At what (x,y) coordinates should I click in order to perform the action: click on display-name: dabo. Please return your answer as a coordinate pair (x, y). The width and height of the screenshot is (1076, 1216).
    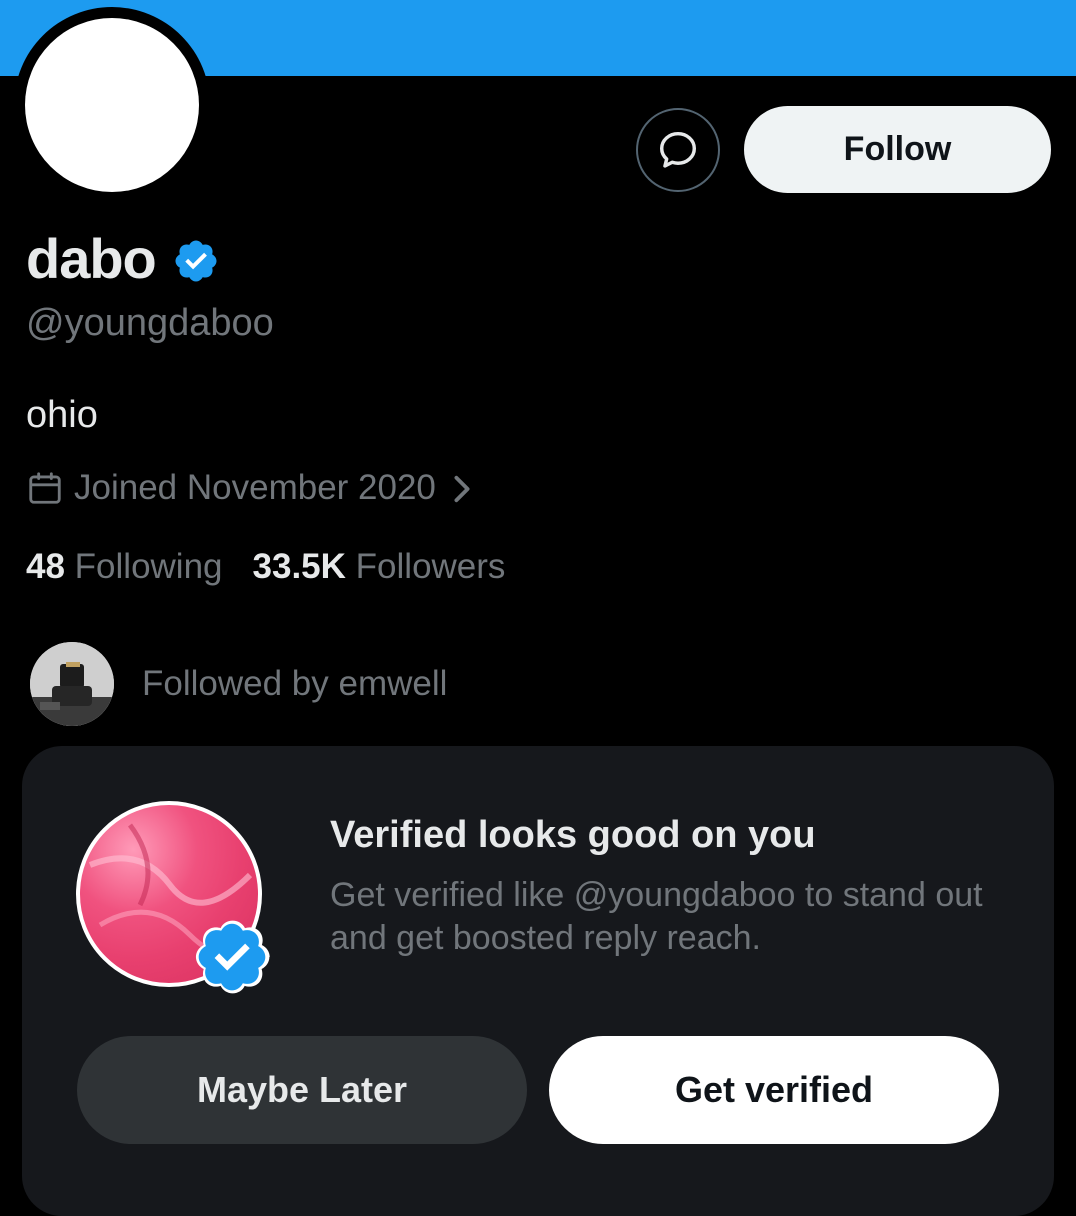
    Looking at the image, I should click on (91, 258).